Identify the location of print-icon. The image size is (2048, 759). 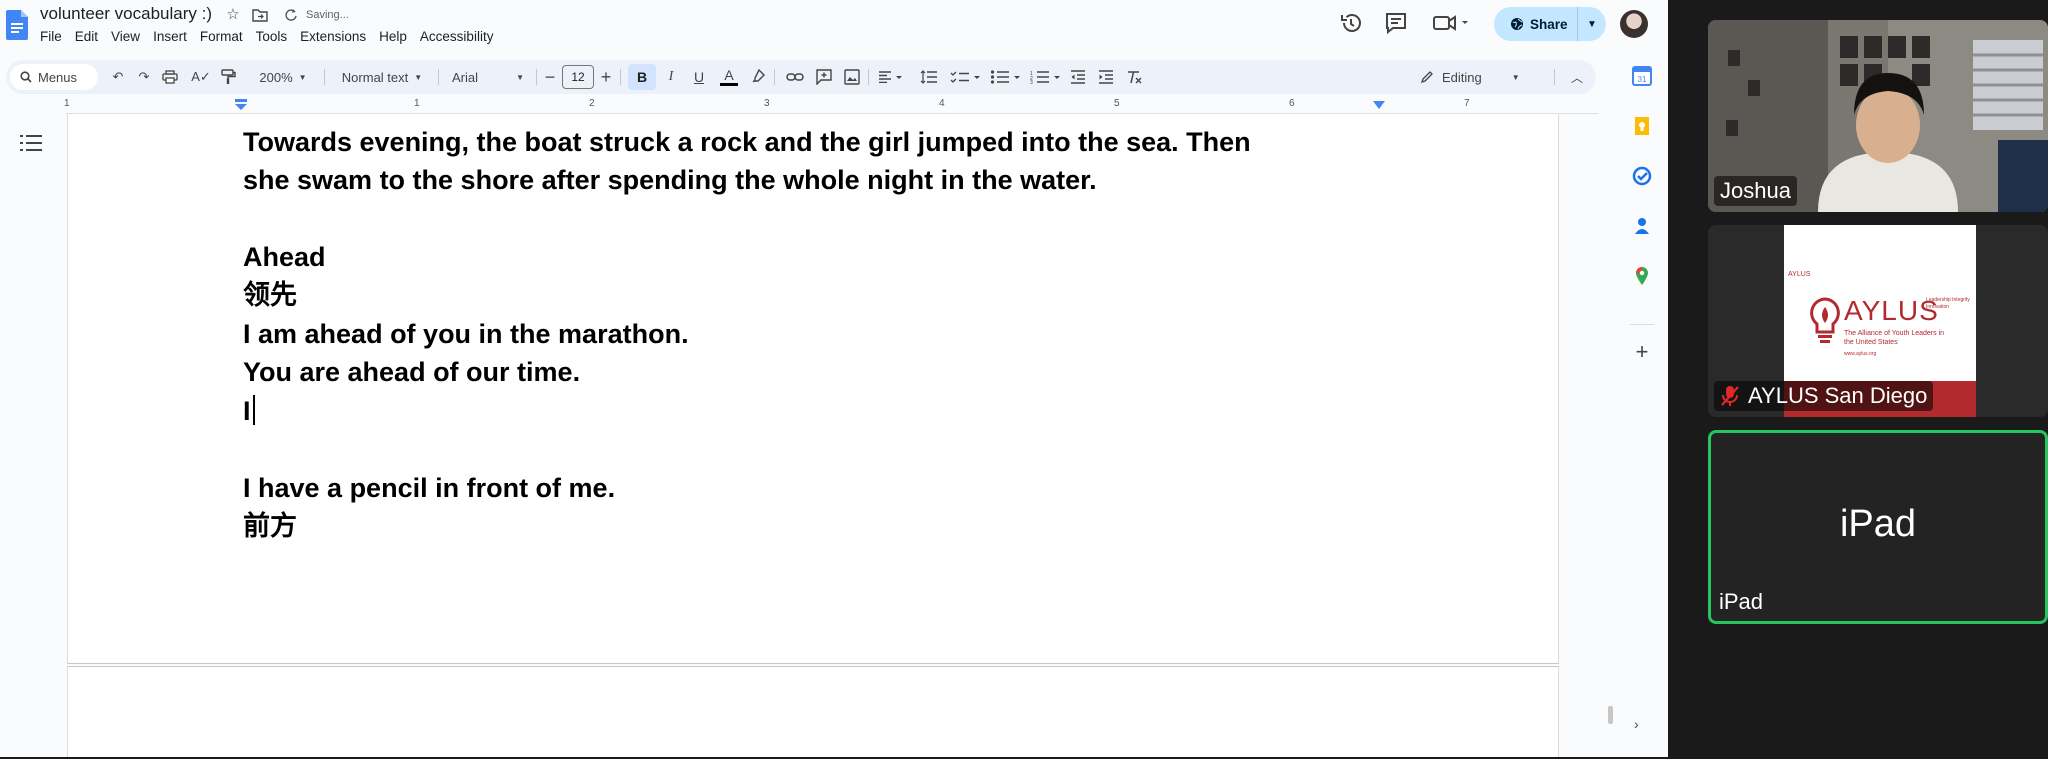
(170, 77).